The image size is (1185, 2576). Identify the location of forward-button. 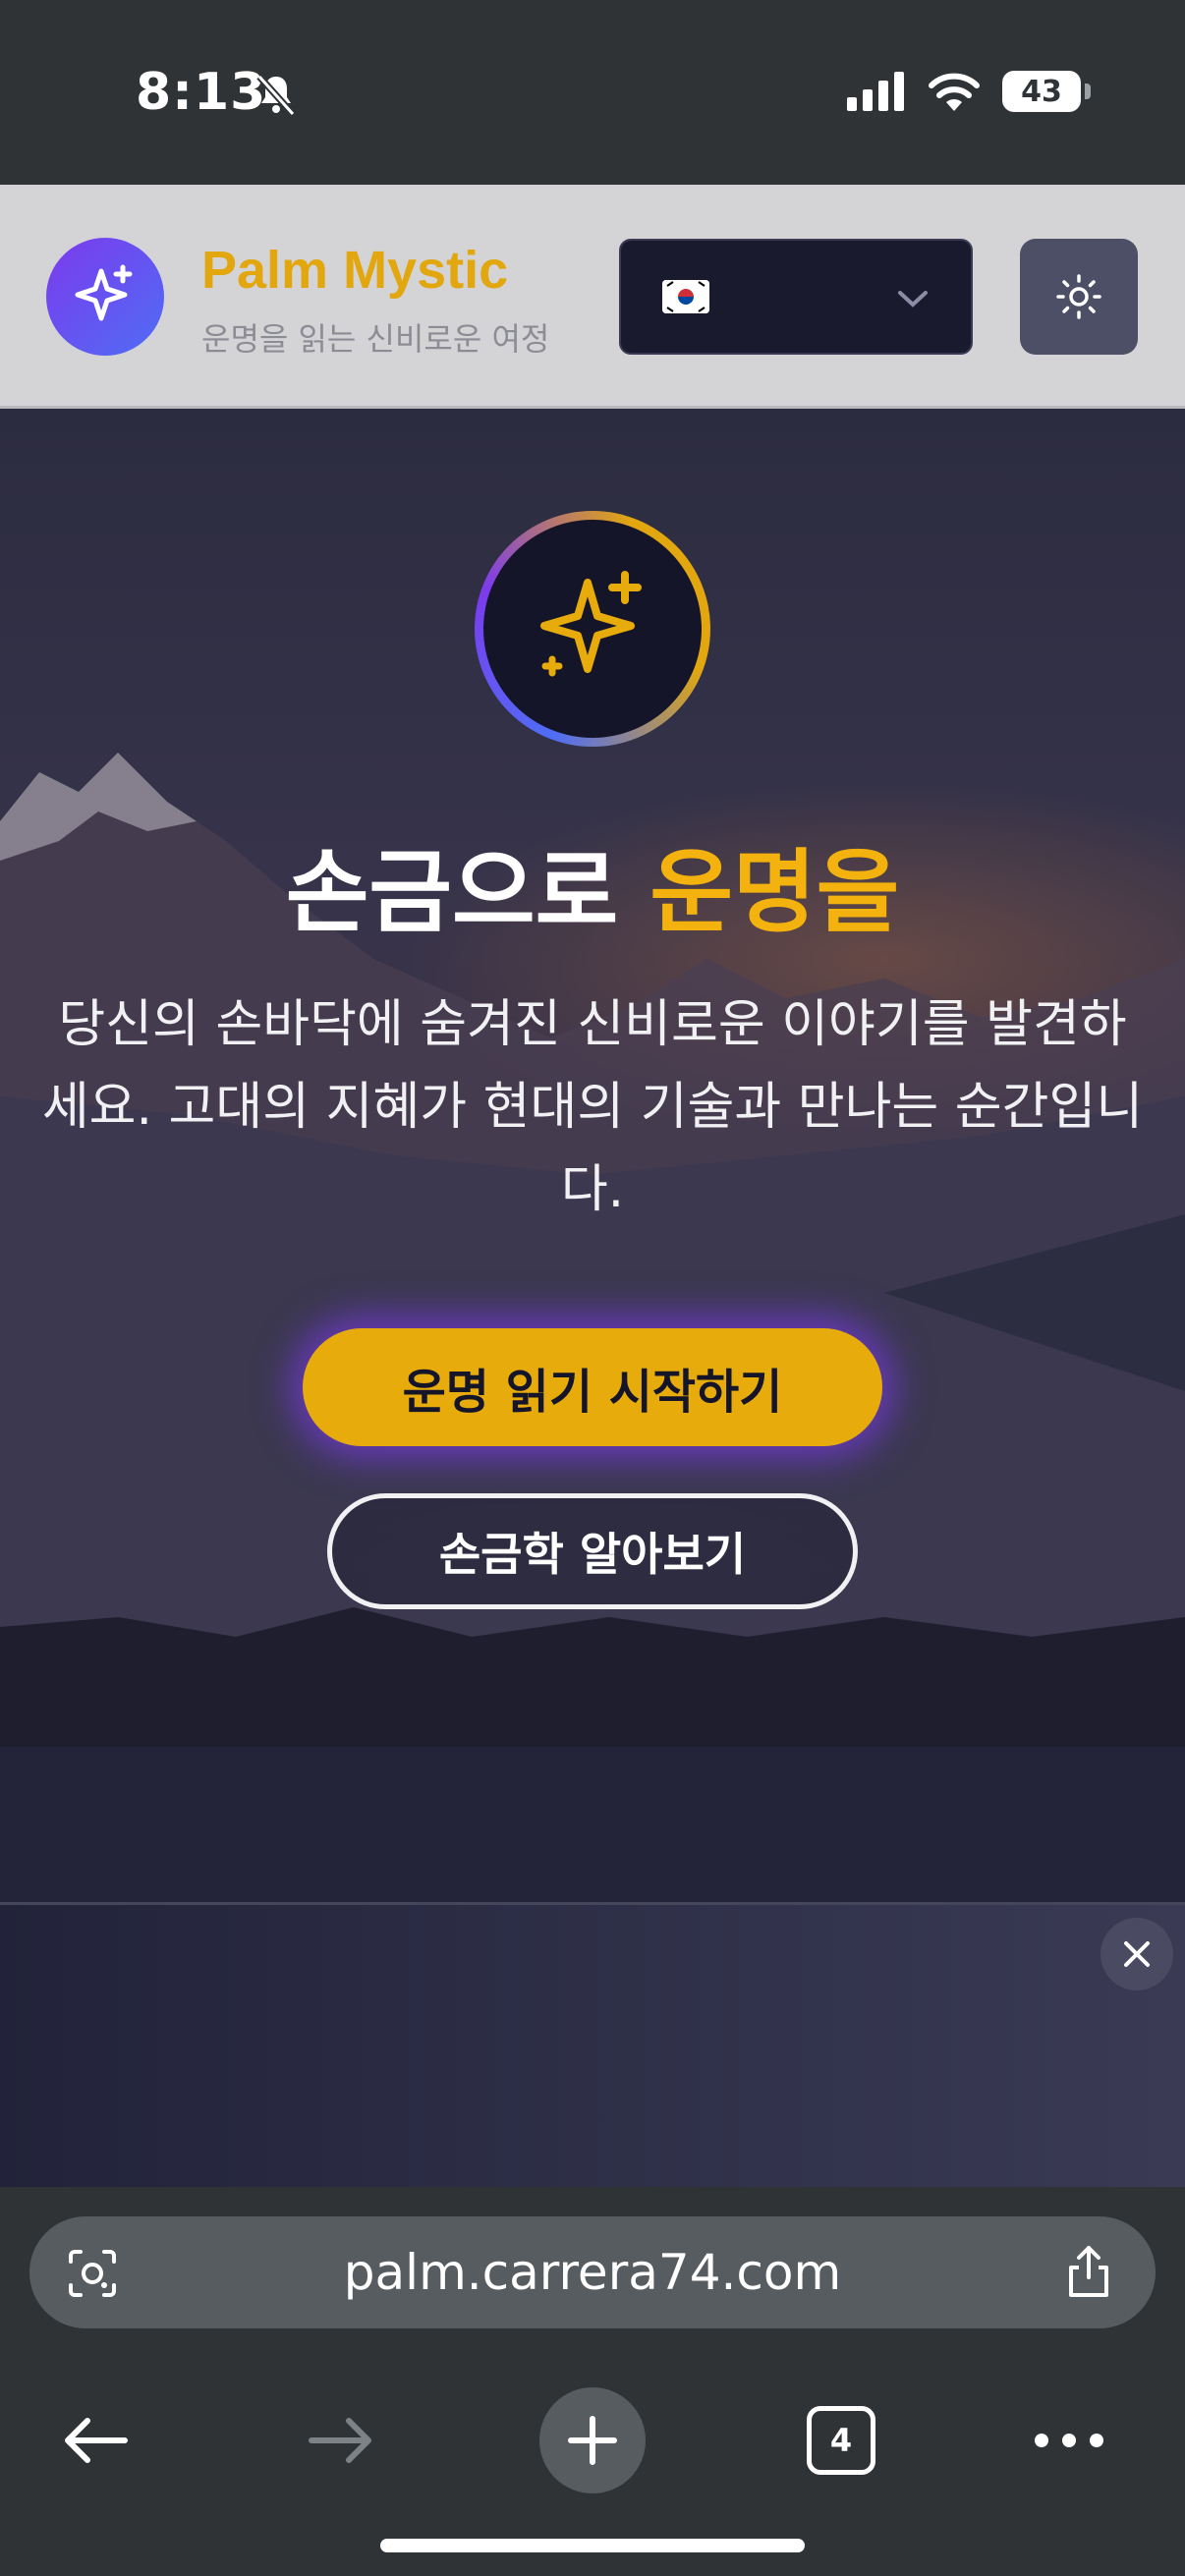
(342, 2440).